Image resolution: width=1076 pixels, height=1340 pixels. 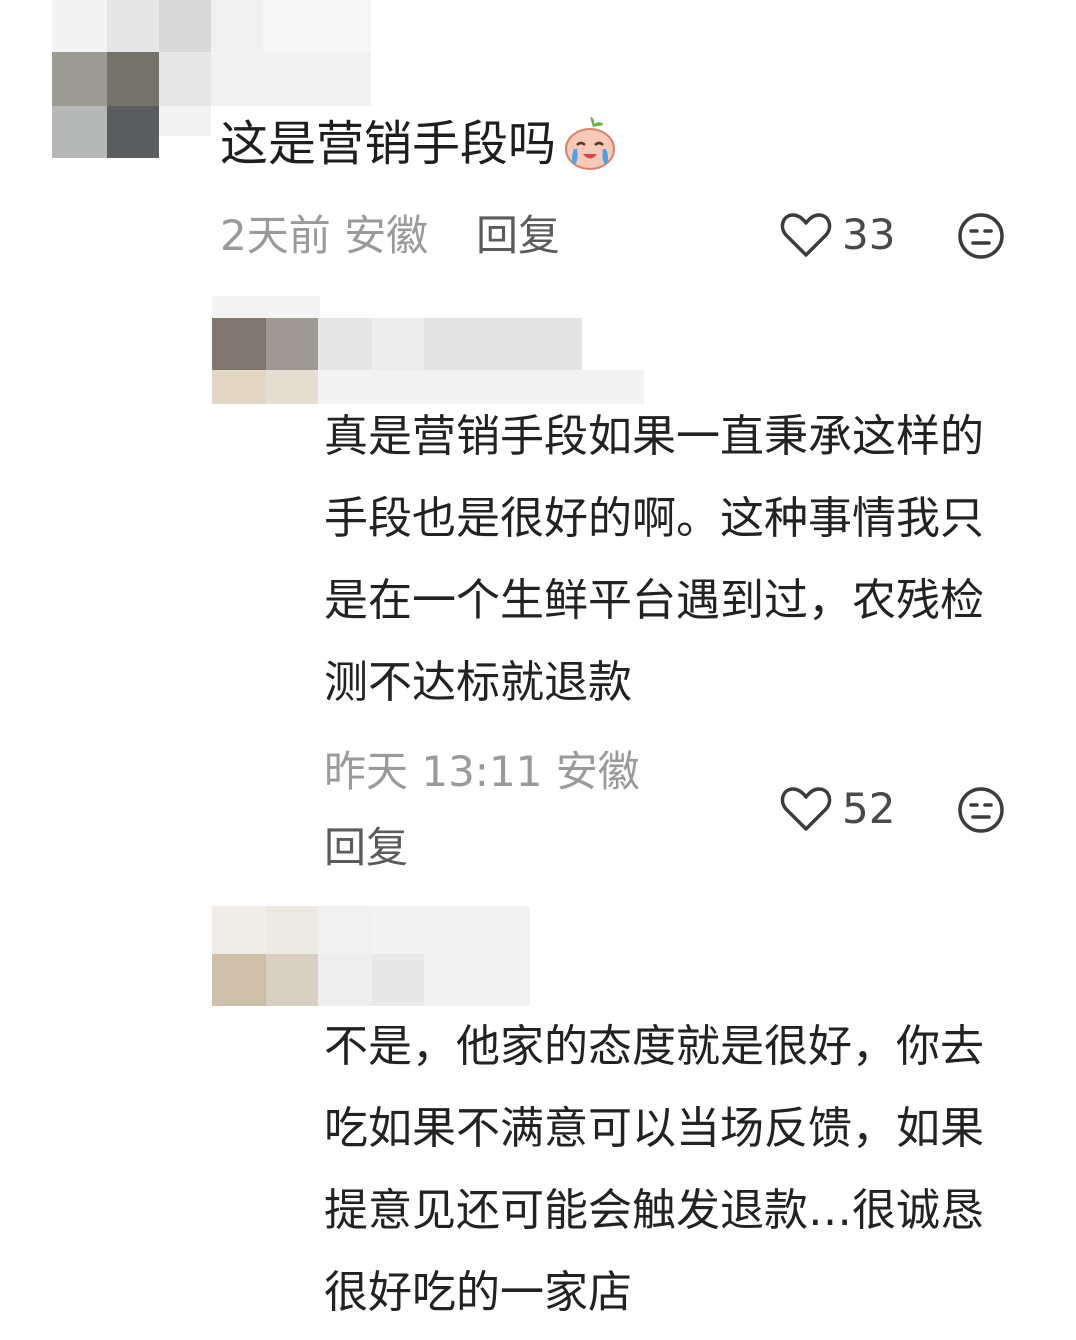 I want to click on reply-meta: 昨天 13:11 安徽, so click(x=482, y=772).